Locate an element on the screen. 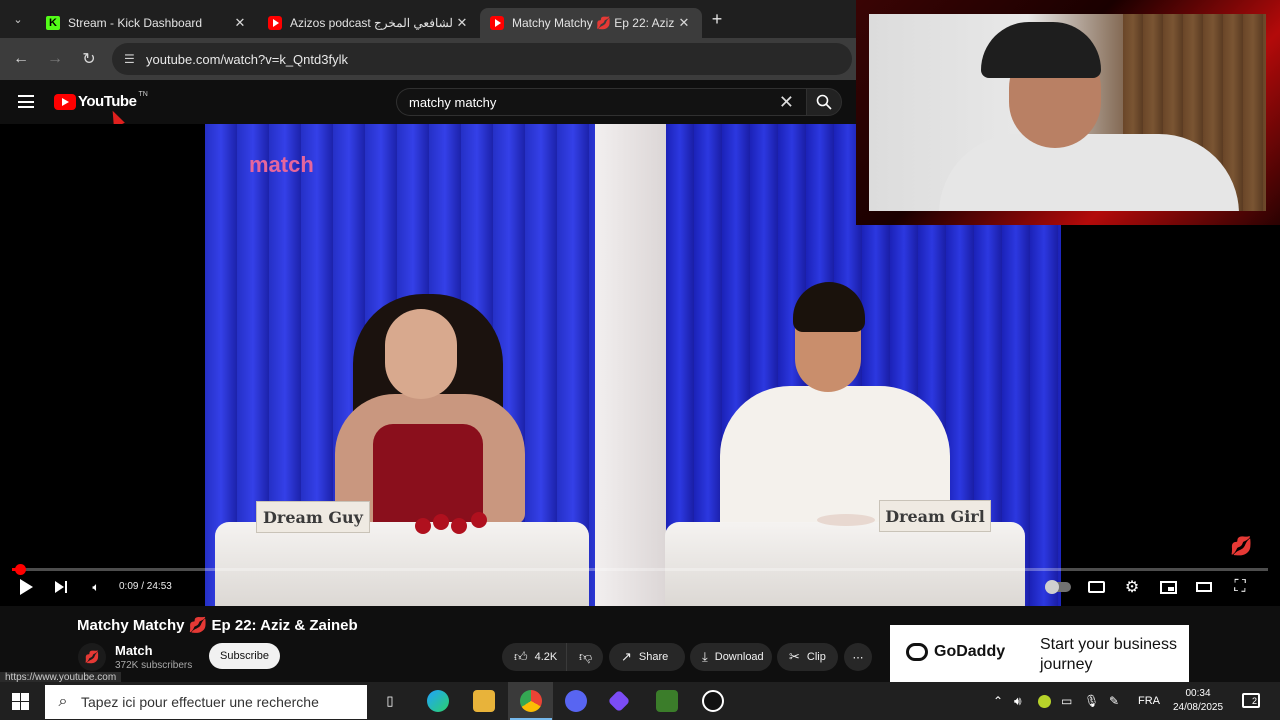  captions-icon is located at coordinates (1096, 587).